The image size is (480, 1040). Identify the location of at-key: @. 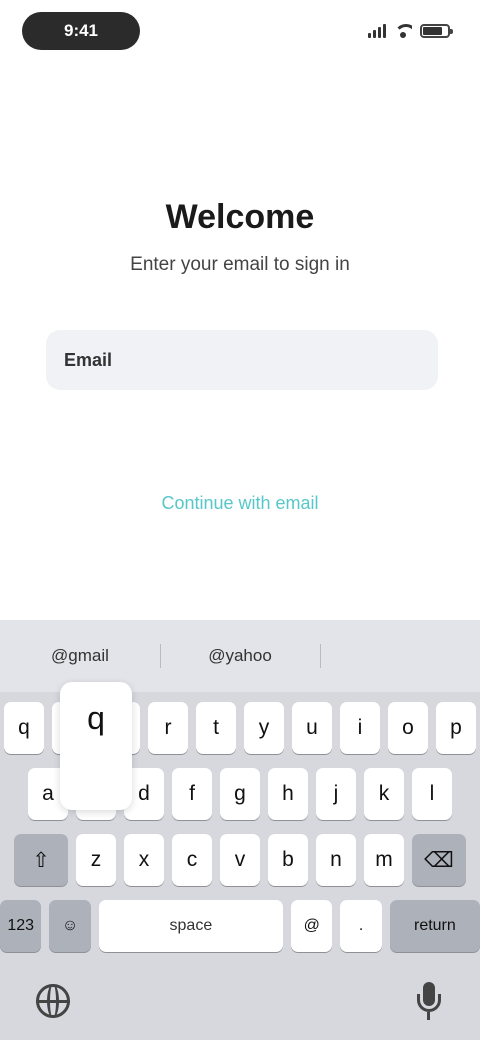
(312, 926).